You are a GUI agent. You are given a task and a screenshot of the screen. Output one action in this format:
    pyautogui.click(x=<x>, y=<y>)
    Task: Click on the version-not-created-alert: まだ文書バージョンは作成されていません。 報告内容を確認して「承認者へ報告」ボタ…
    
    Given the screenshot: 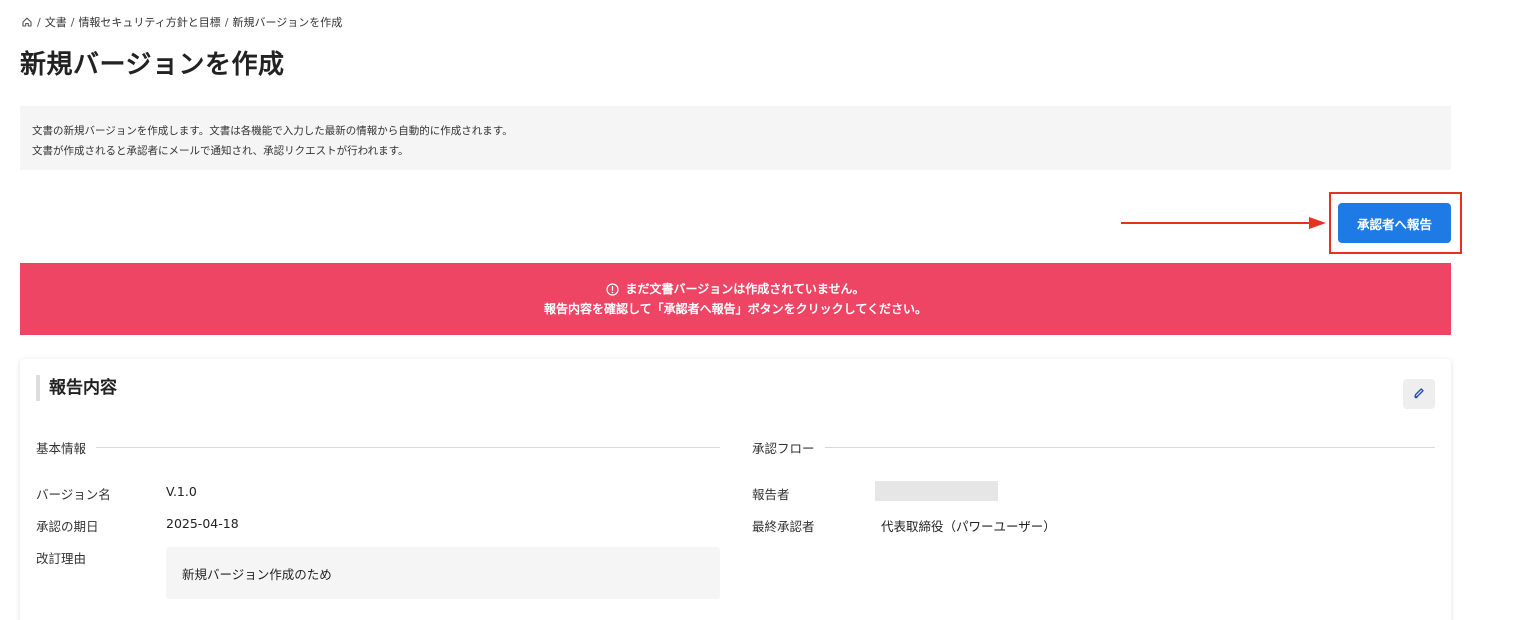 What is the action you would take?
    pyautogui.click(x=735, y=299)
    